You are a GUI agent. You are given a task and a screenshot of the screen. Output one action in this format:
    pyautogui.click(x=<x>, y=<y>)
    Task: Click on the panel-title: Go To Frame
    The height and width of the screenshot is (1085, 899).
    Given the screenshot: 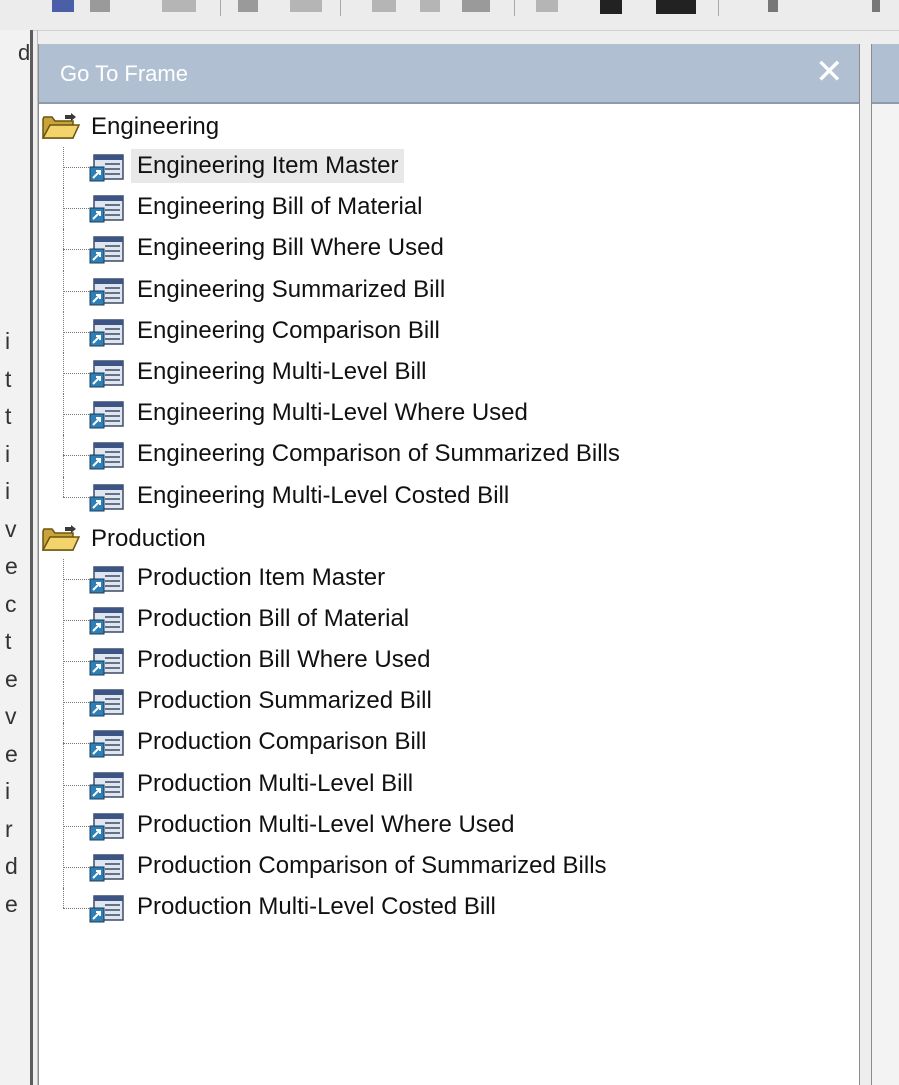 What is the action you would take?
    pyautogui.click(x=124, y=73)
    